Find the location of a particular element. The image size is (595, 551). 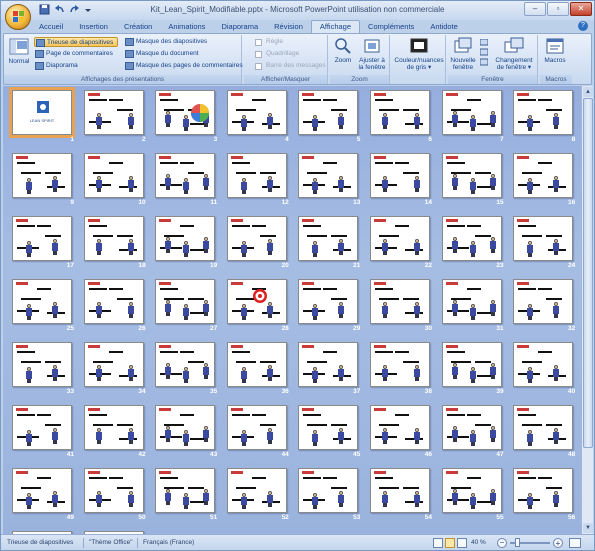

tab-accueil: Accueil is located at coordinates (51, 26).